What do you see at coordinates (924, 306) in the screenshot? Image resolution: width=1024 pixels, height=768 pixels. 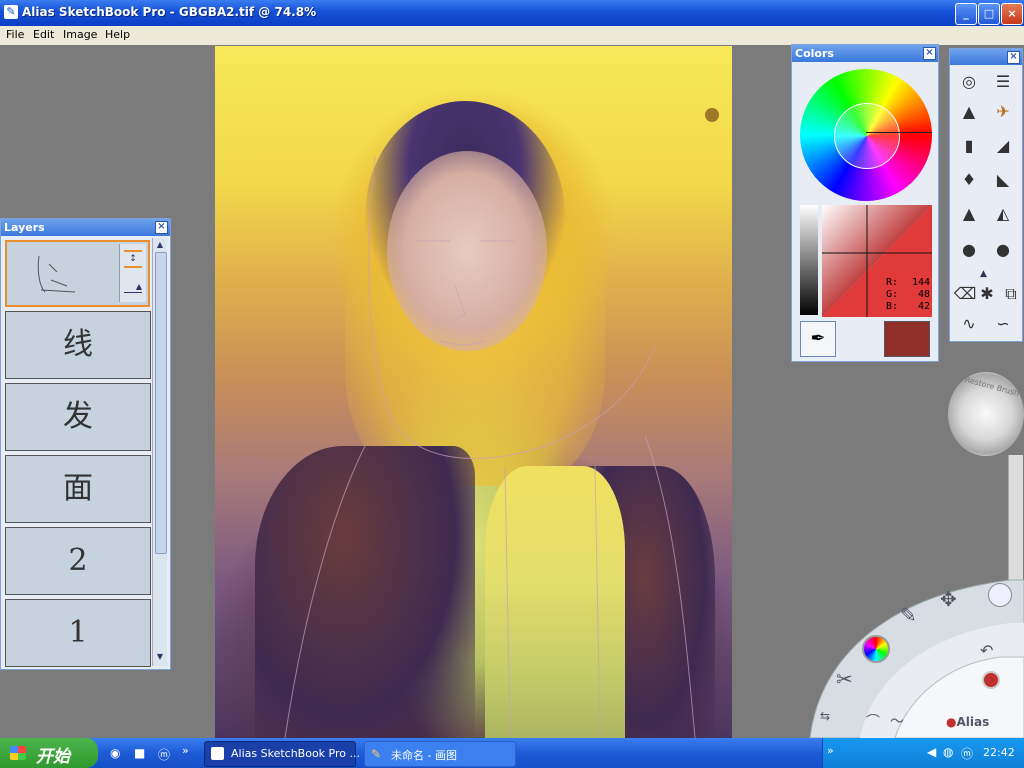 I see `blue-value: 42` at bounding box center [924, 306].